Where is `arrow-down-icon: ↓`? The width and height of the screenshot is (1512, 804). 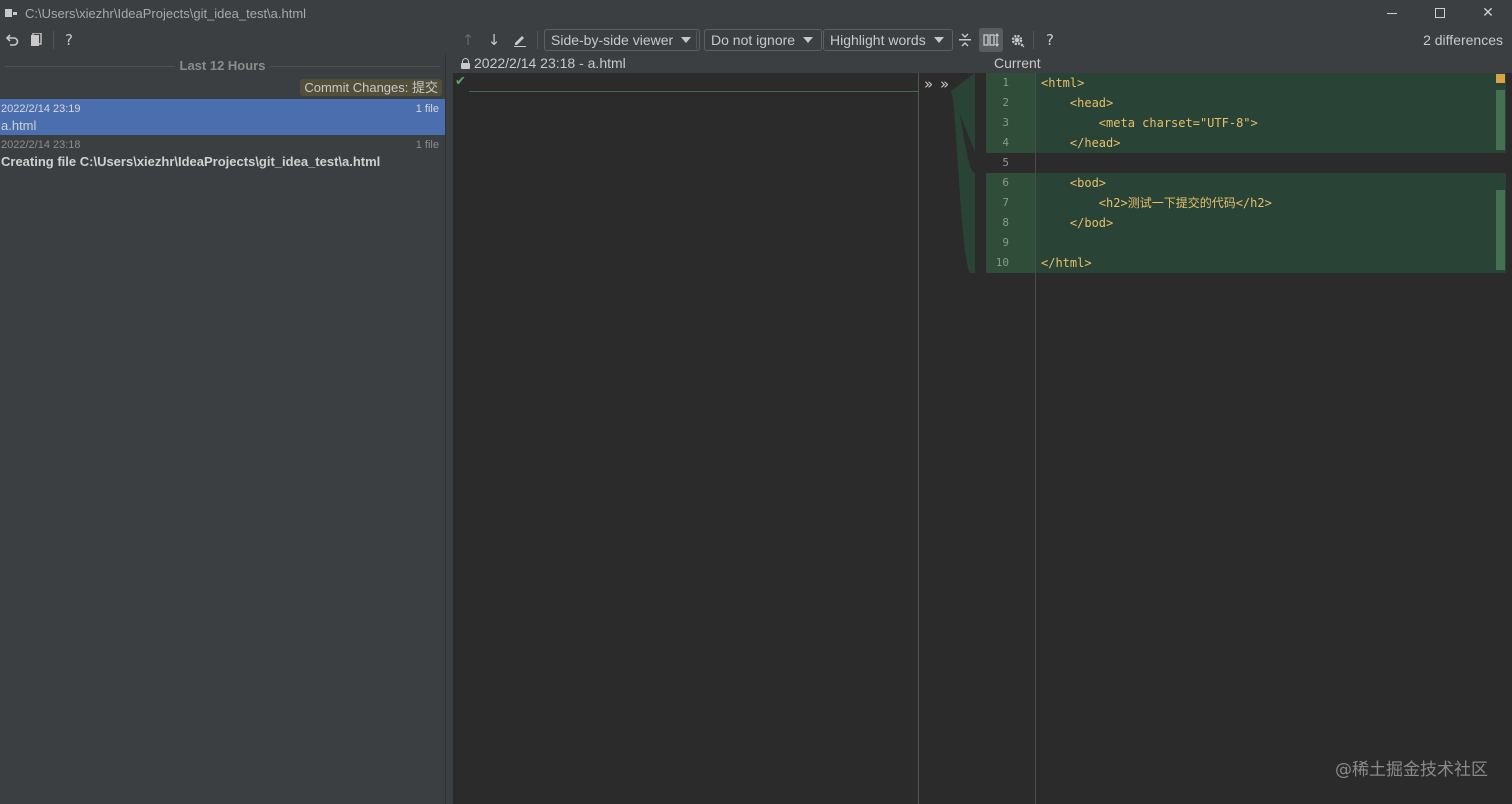
arrow-down-icon: ↓ is located at coordinates (494, 40).